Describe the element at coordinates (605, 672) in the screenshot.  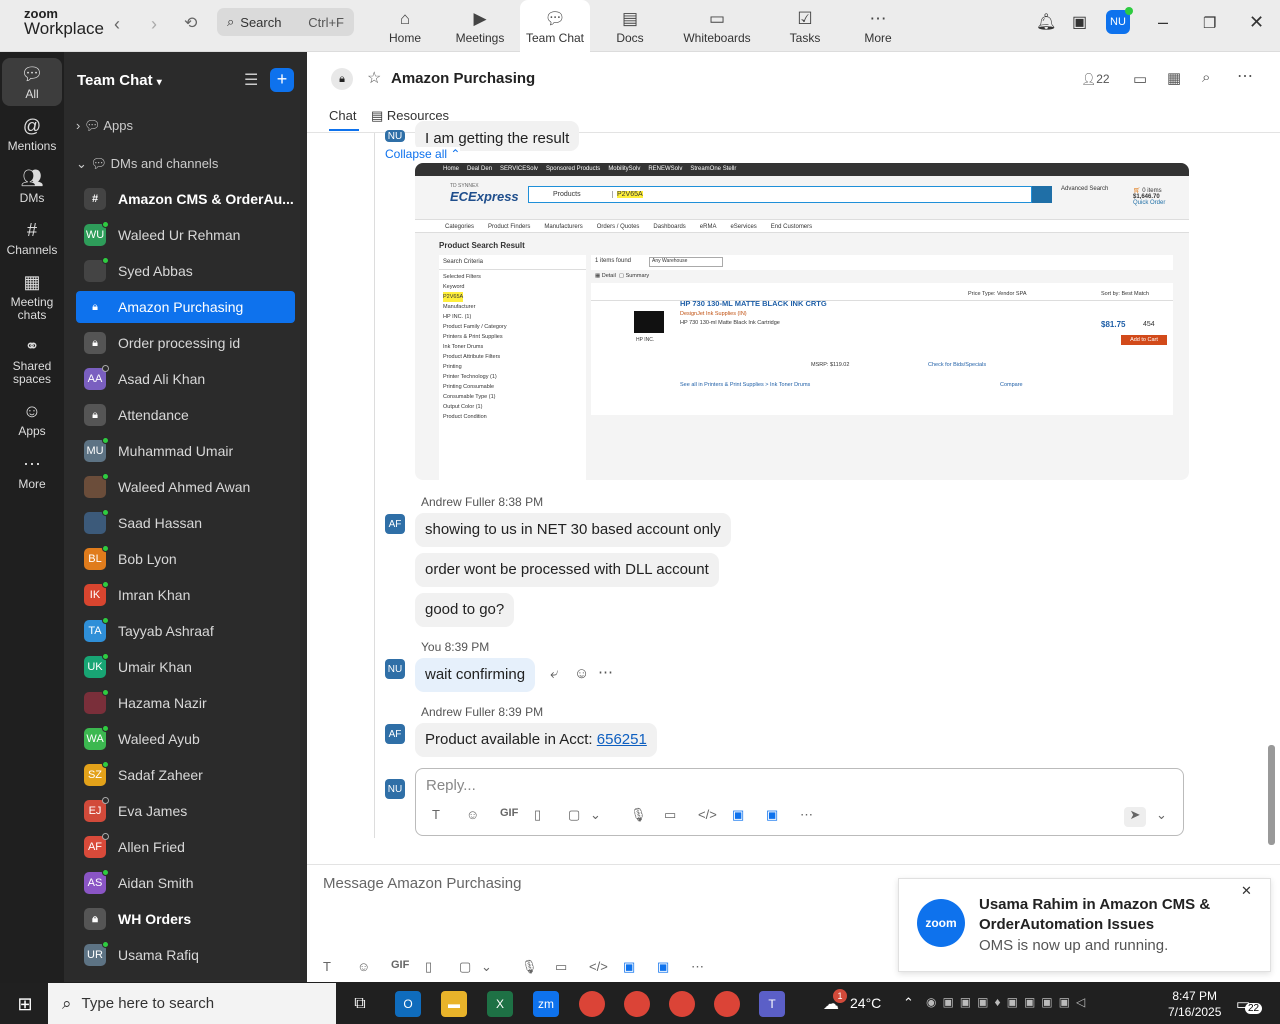
I see `message-more-icon: ⋯` at that location.